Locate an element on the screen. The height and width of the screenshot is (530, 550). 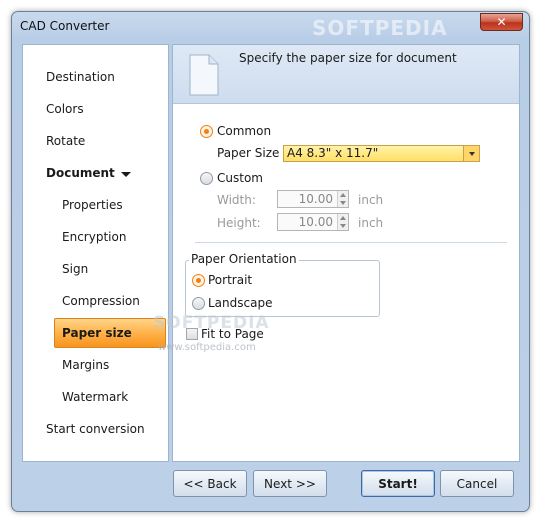
sidebar-item-colors: Colors is located at coordinates (65, 109).